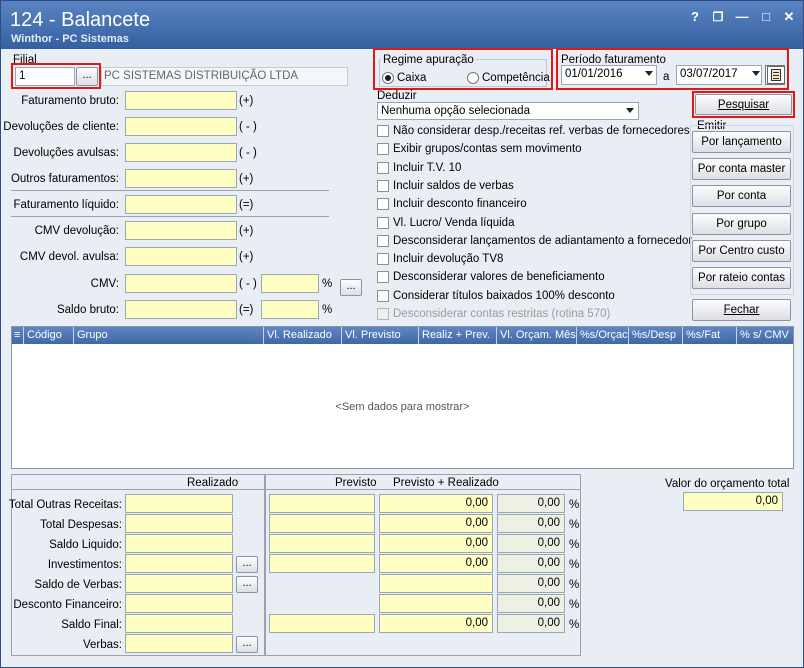  Describe the element at coordinates (460, 204) in the screenshot. I see `option-label: Incluir desconto financeiro` at that location.